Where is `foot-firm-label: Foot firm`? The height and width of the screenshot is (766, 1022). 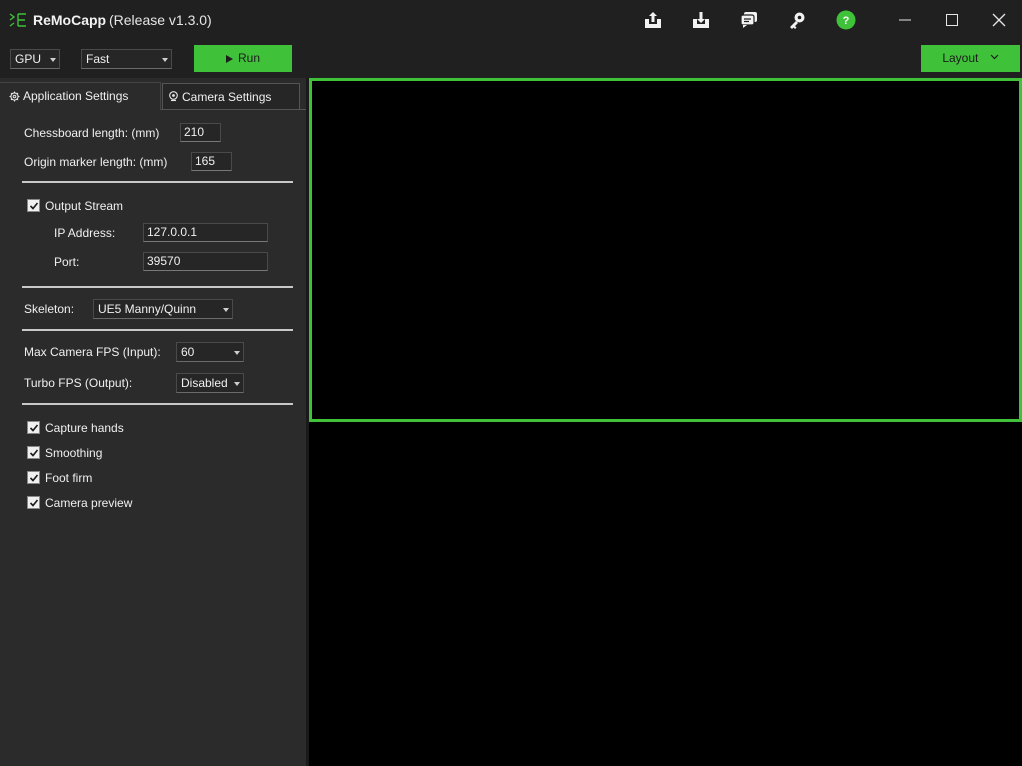
foot-firm-label: Foot firm is located at coordinates (69, 478).